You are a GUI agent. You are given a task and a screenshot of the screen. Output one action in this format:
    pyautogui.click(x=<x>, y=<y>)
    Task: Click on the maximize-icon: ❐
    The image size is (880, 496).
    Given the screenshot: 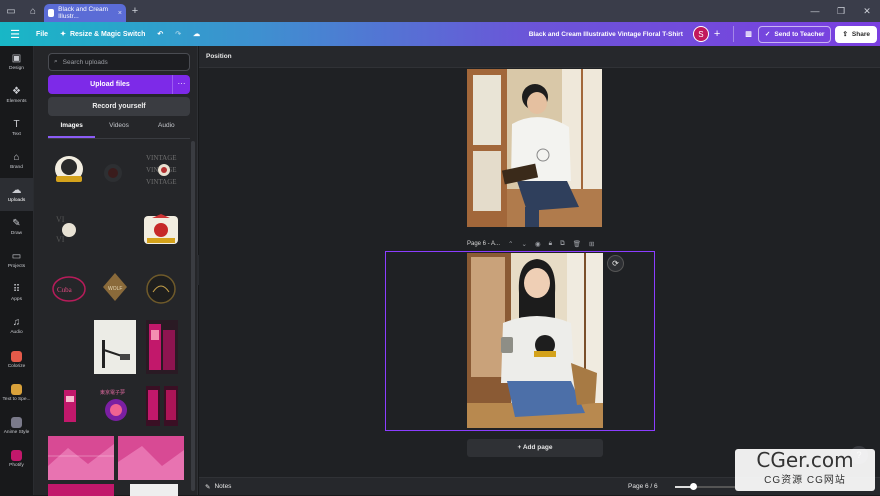 What is the action you would take?
    pyautogui.click(x=841, y=11)
    